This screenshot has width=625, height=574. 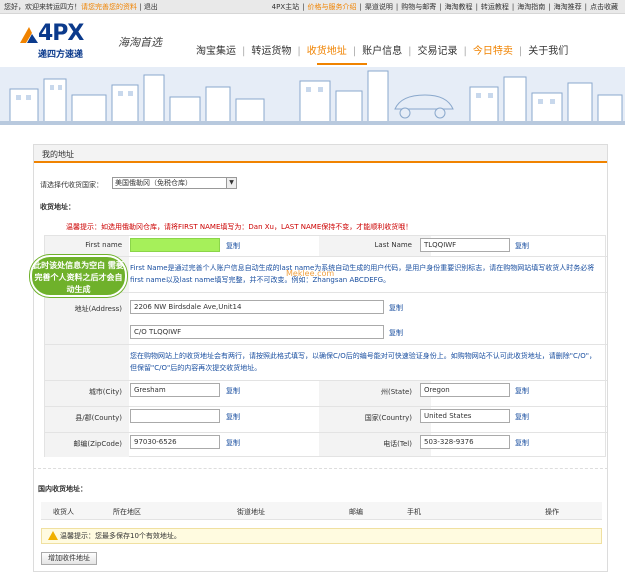 I want to click on nav-taobao: 淘宝集运, so click(x=216, y=51).